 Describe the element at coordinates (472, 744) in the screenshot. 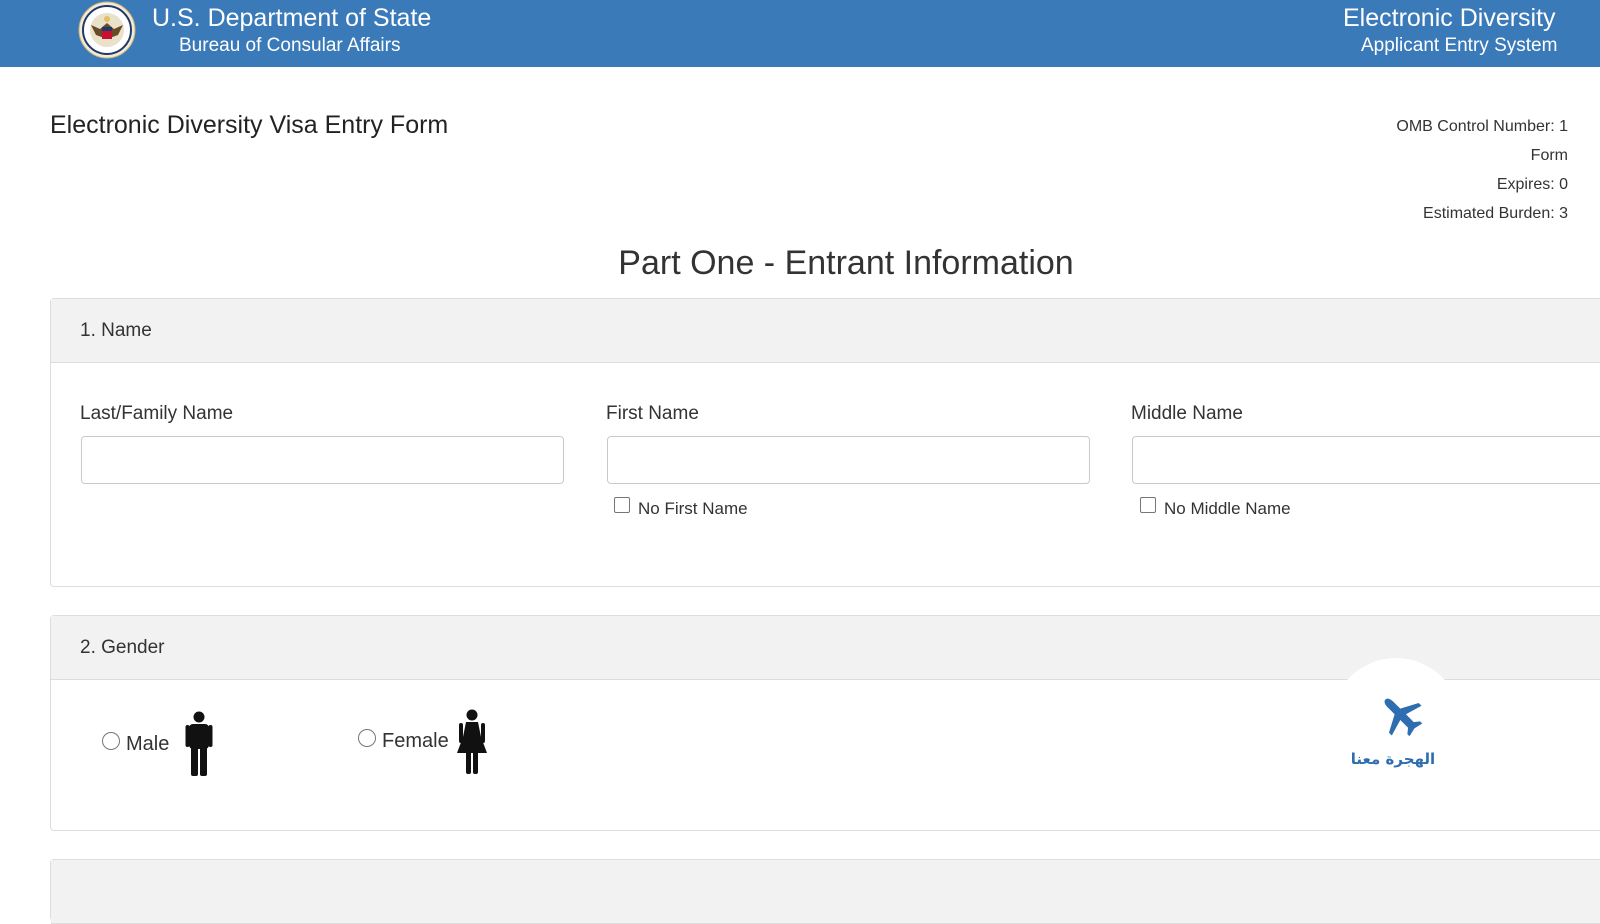

I see `female-figure-icon` at that location.